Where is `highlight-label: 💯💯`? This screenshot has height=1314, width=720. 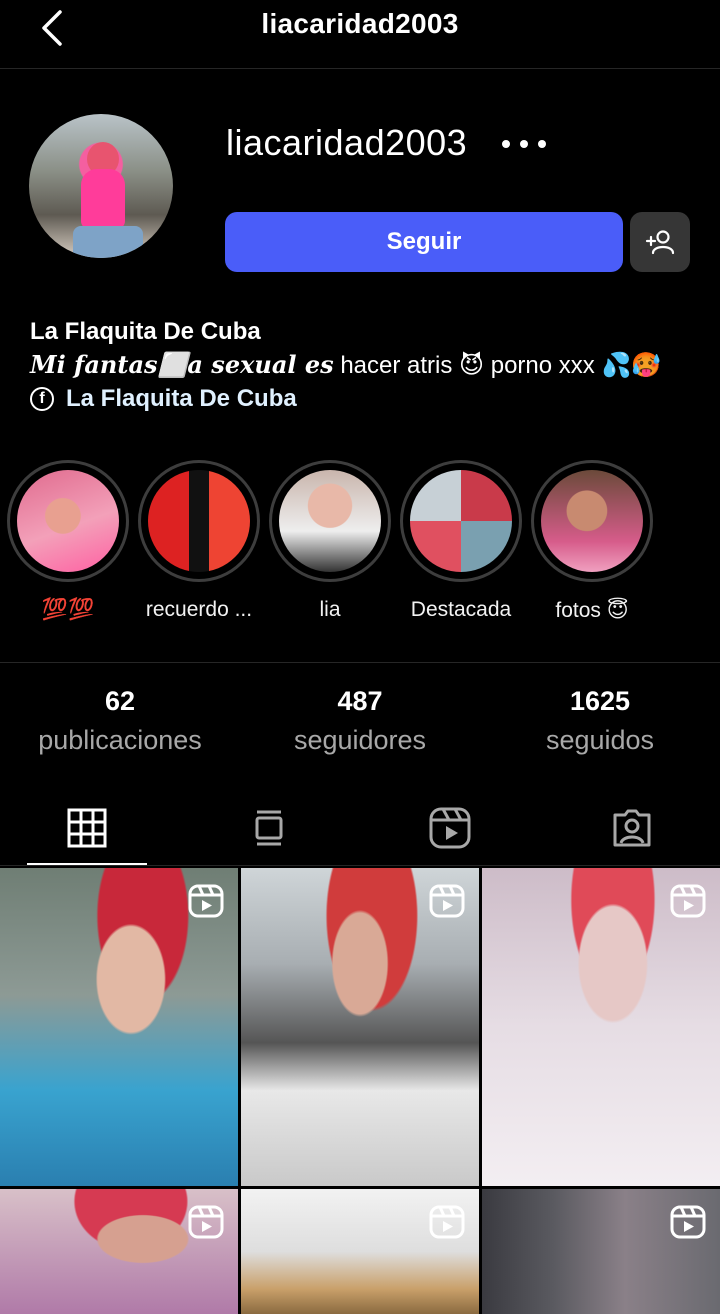
highlight-label: 💯💯 is located at coordinates (68, 609).